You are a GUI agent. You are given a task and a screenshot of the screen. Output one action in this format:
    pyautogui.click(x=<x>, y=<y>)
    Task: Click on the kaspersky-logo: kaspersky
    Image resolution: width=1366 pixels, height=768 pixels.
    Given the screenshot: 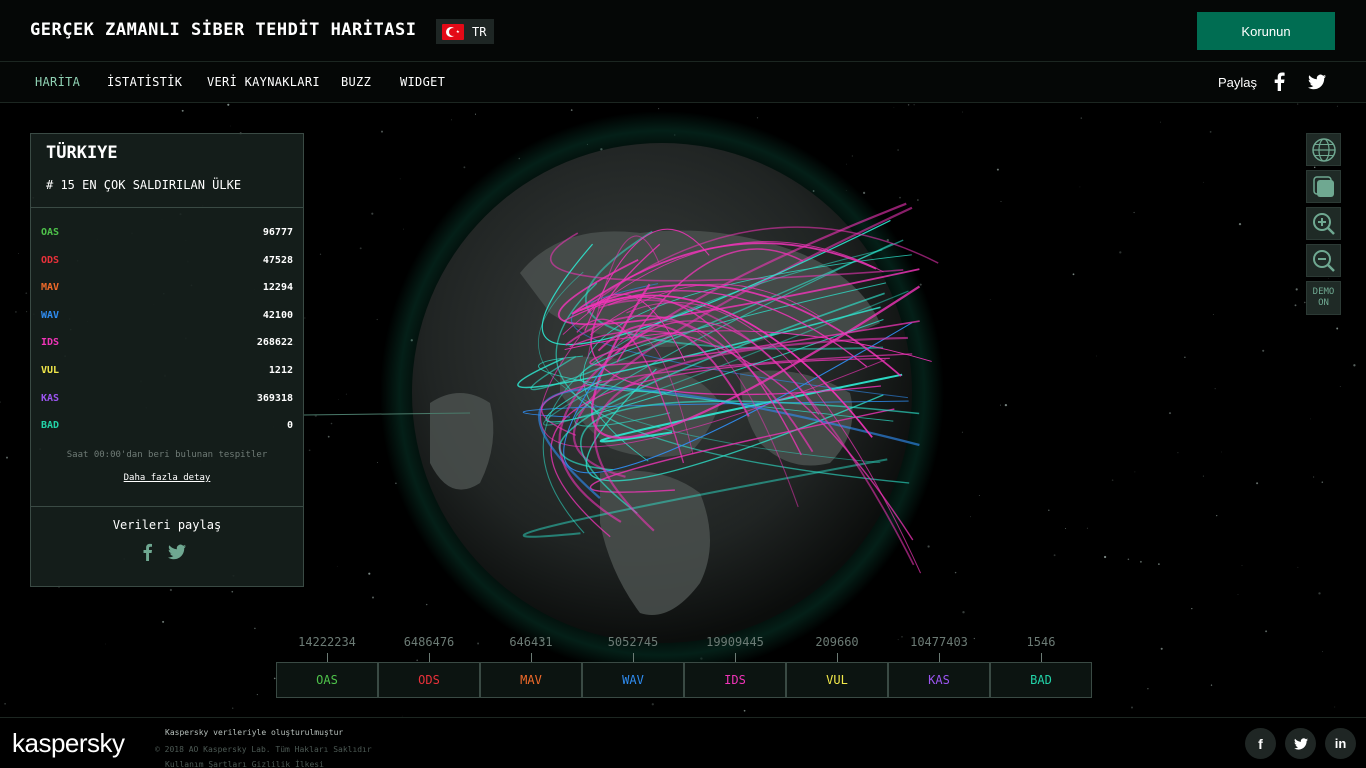 What is the action you would take?
    pyautogui.click(x=68, y=743)
    